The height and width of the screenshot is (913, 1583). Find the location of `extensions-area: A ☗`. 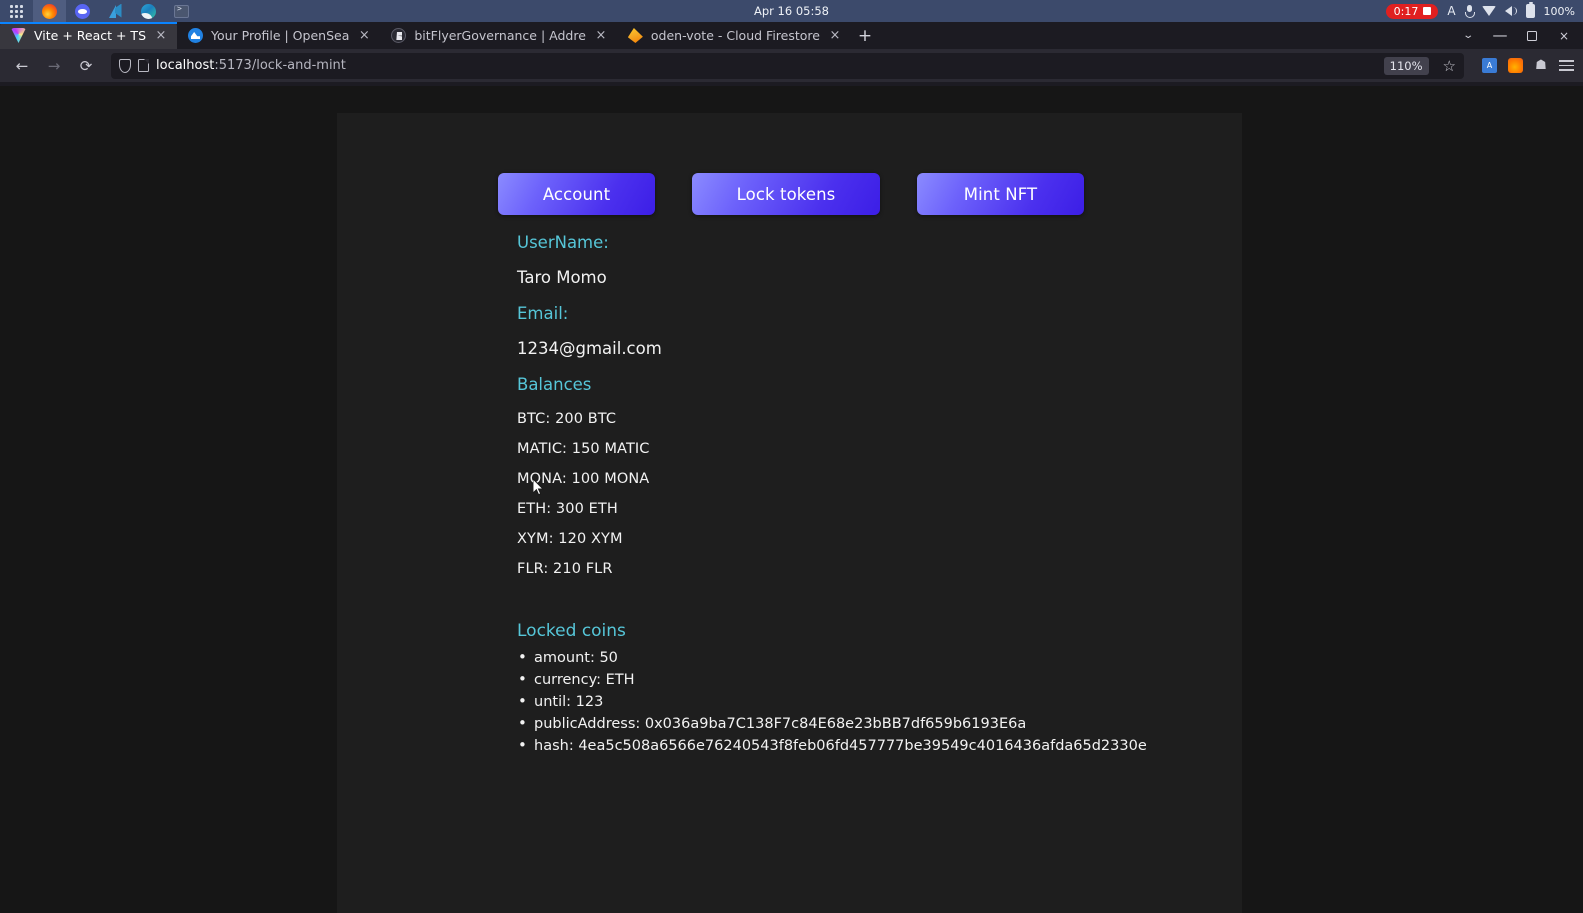

extensions-area: A ☗ is located at coordinates (1524, 65).